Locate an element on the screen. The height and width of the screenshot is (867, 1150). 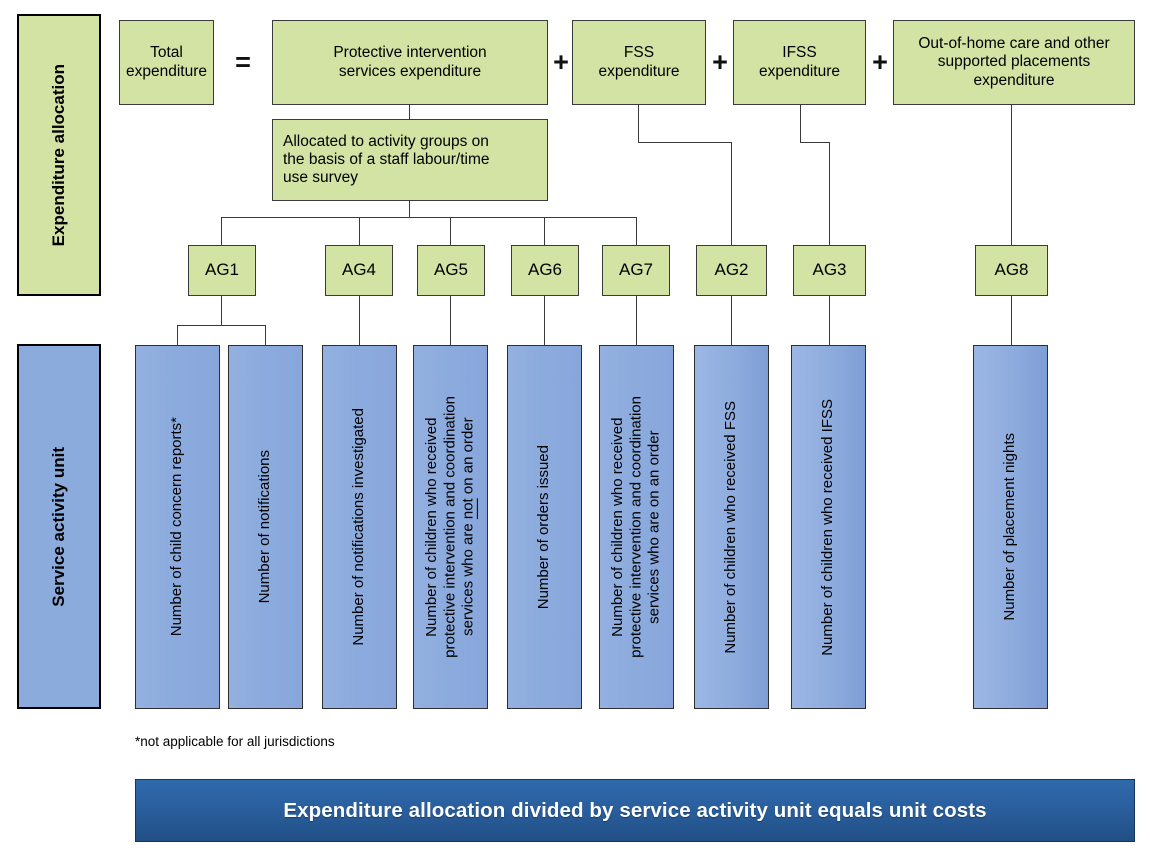
operator-plus-3-glyph: + is located at coordinates (880, 61).